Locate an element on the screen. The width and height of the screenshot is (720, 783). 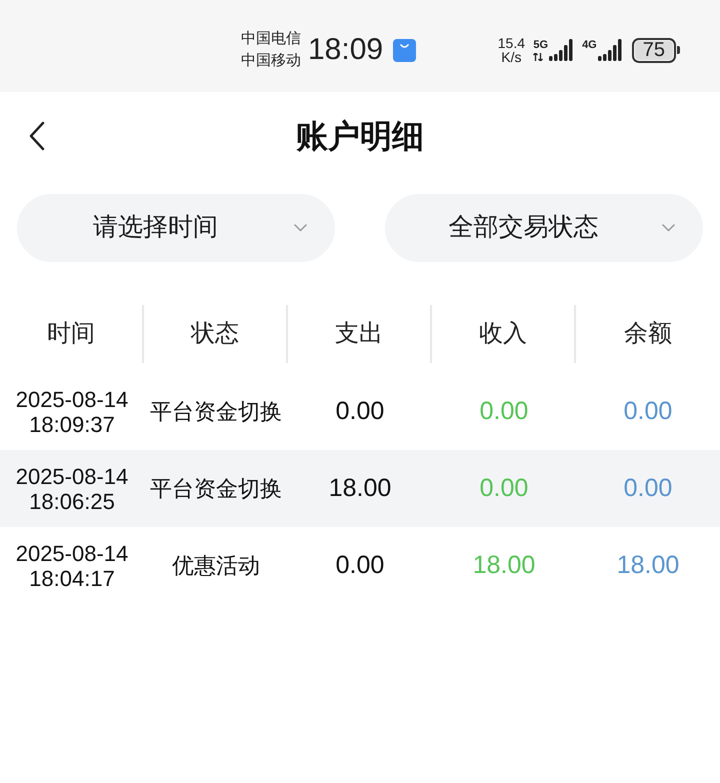
column-header: 余额 is located at coordinates (648, 334).